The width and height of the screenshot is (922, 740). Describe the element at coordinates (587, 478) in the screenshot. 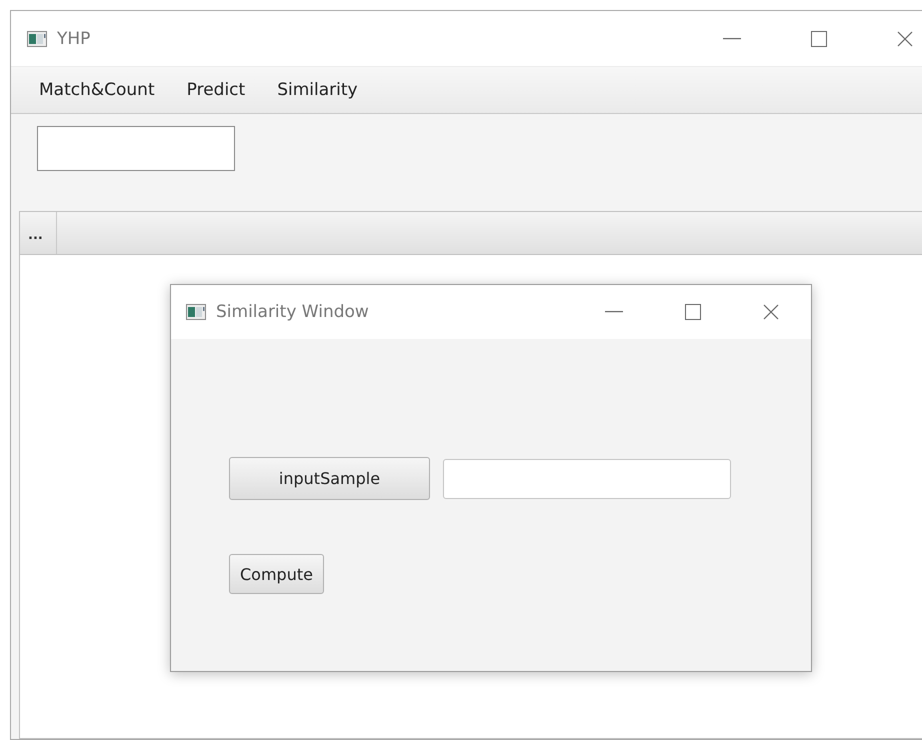

I see `sample-field` at that location.